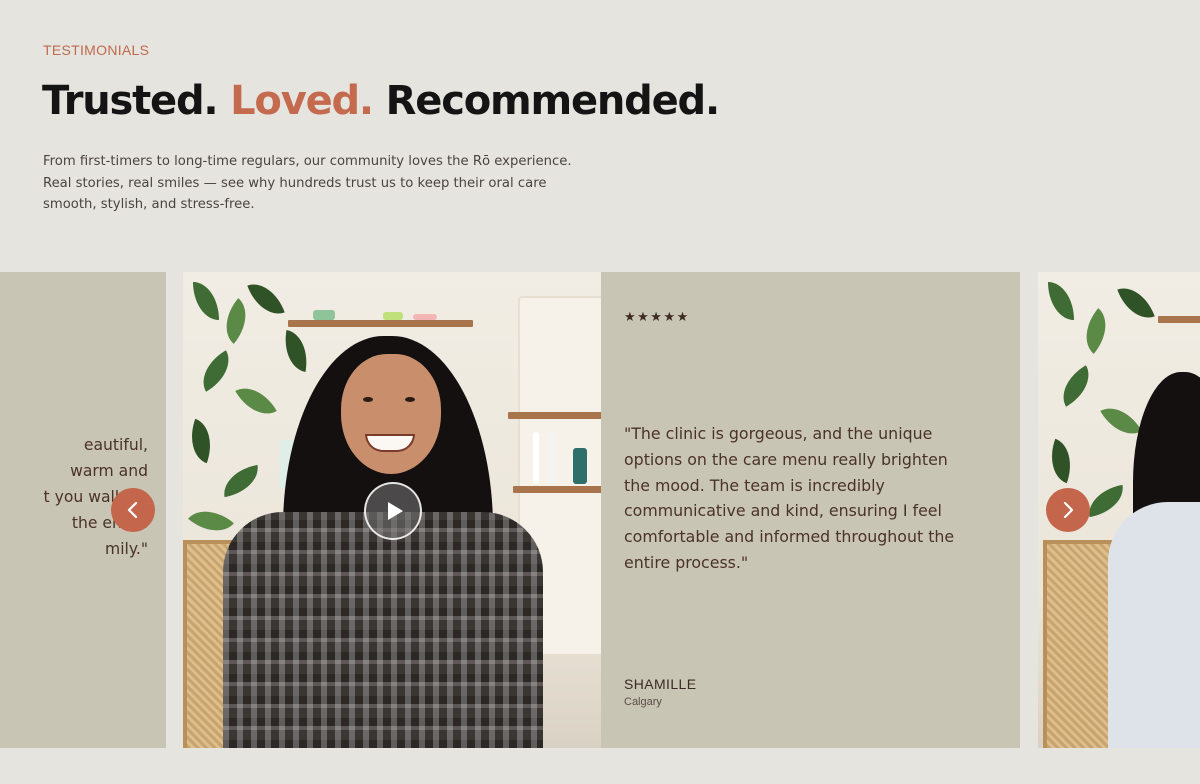 Image resolution: width=1200 pixels, height=784 pixels. Describe the element at coordinates (149, 204) in the screenshot. I see `intro-line-3: smooth, stylish, and stress-free.` at that location.